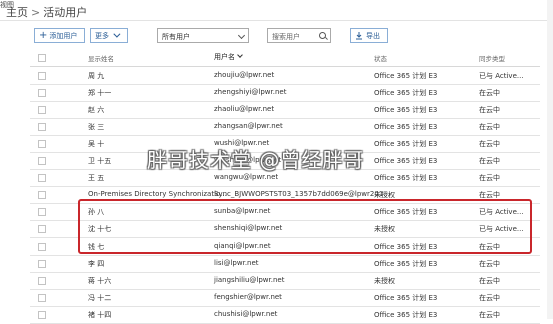 The height and width of the screenshot is (324, 553). Describe the element at coordinates (96, 127) in the screenshot. I see `cell-display-name: 张 三` at that location.